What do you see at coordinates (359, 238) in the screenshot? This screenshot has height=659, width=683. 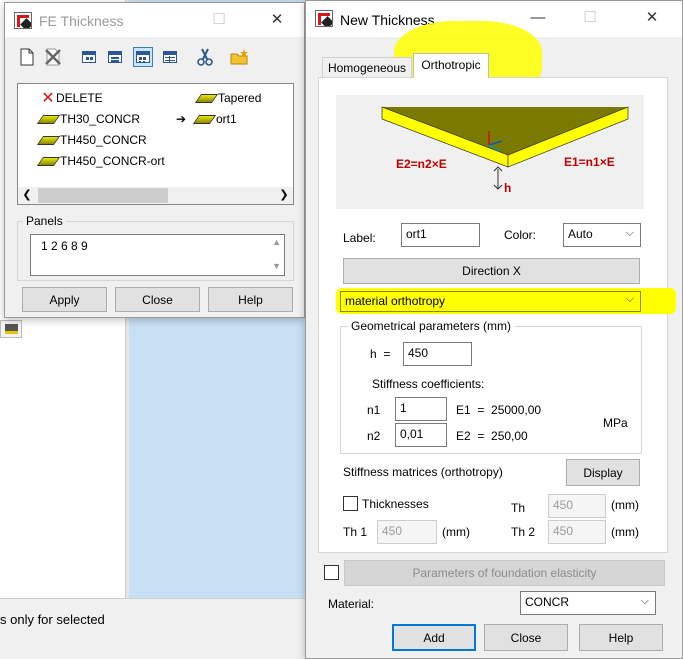 I see `label-caption: Label:` at bounding box center [359, 238].